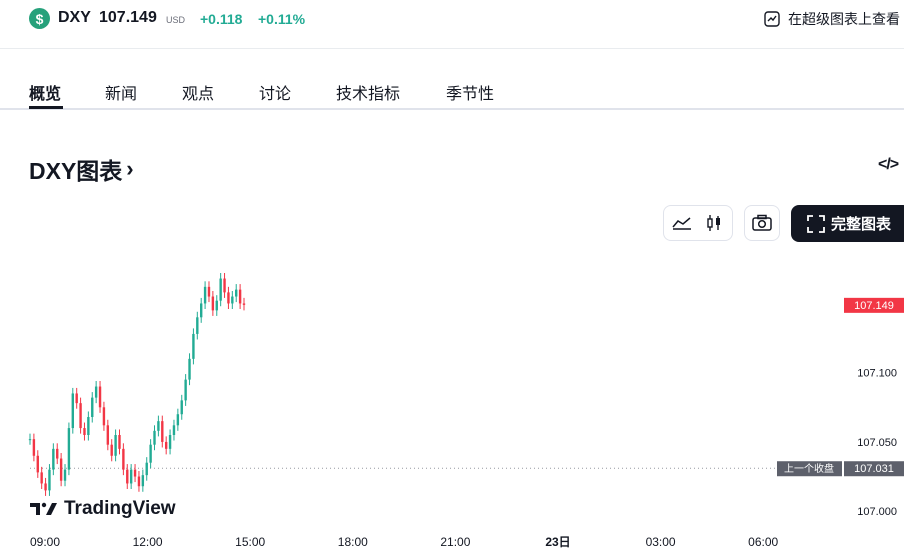  I want to click on current-price-label: 107.149, so click(874, 306).